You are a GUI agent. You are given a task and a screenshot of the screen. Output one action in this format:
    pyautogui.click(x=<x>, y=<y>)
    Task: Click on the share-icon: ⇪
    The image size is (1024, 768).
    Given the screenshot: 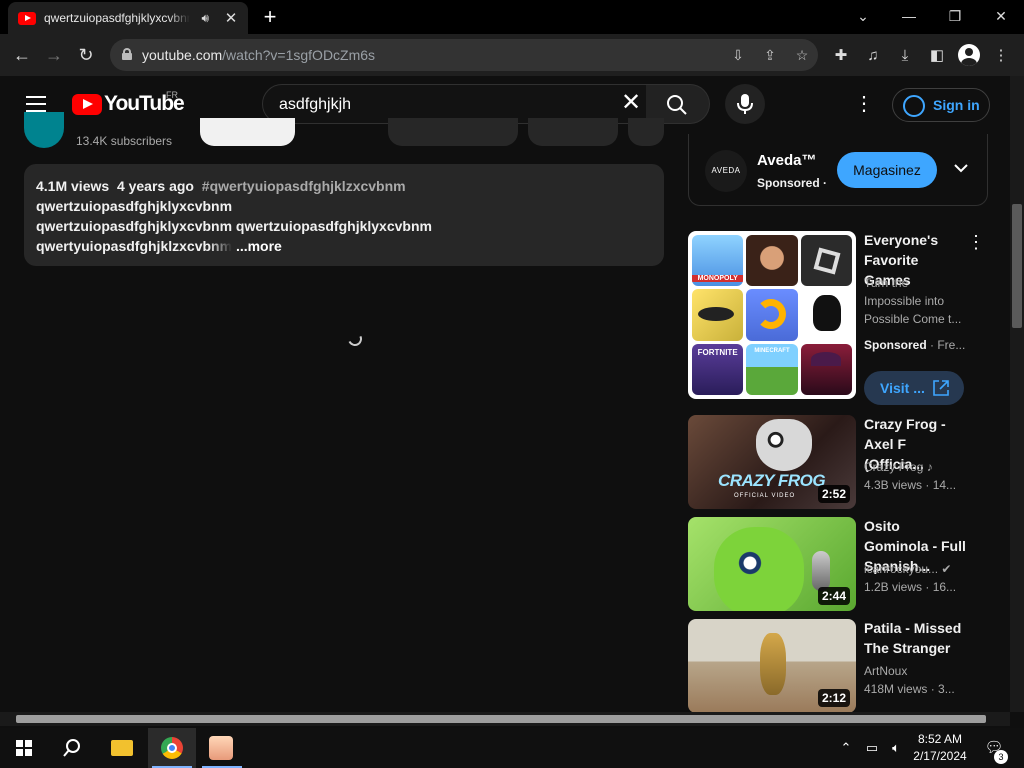 What is the action you would take?
    pyautogui.click(x=770, y=55)
    